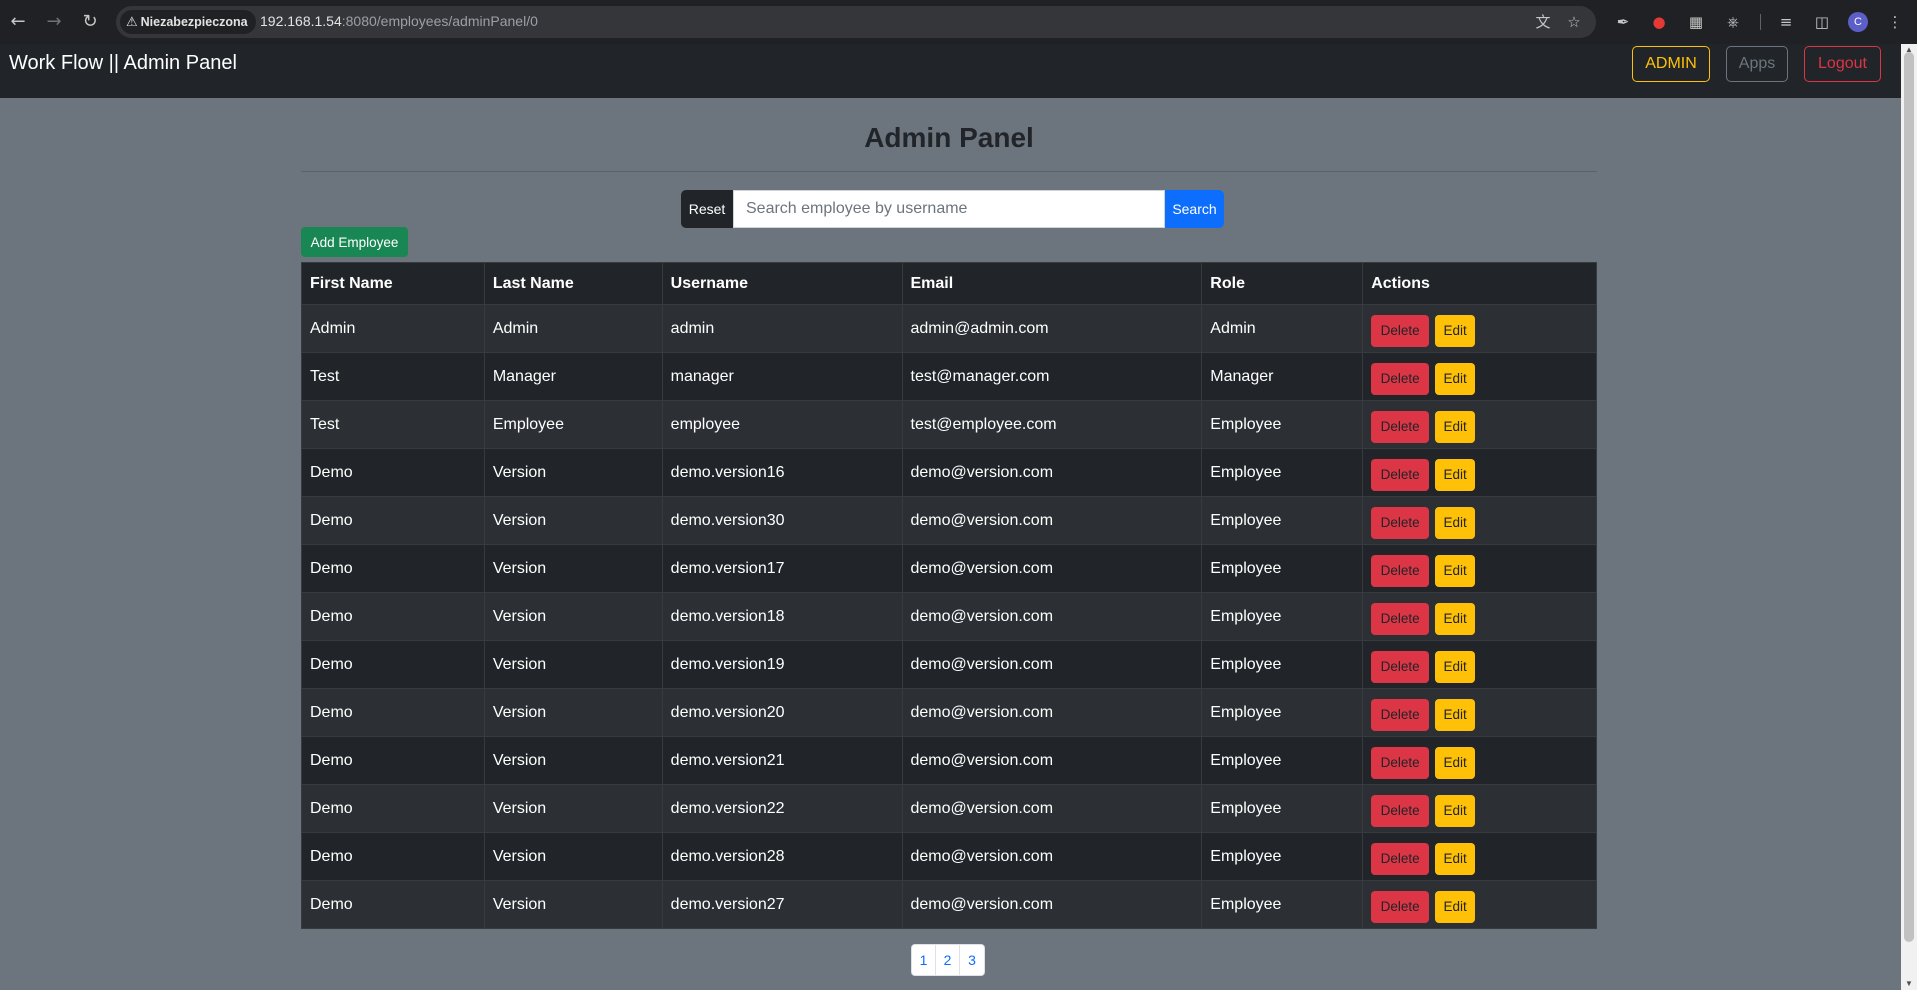  I want to click on search-input, so click(949, 209).